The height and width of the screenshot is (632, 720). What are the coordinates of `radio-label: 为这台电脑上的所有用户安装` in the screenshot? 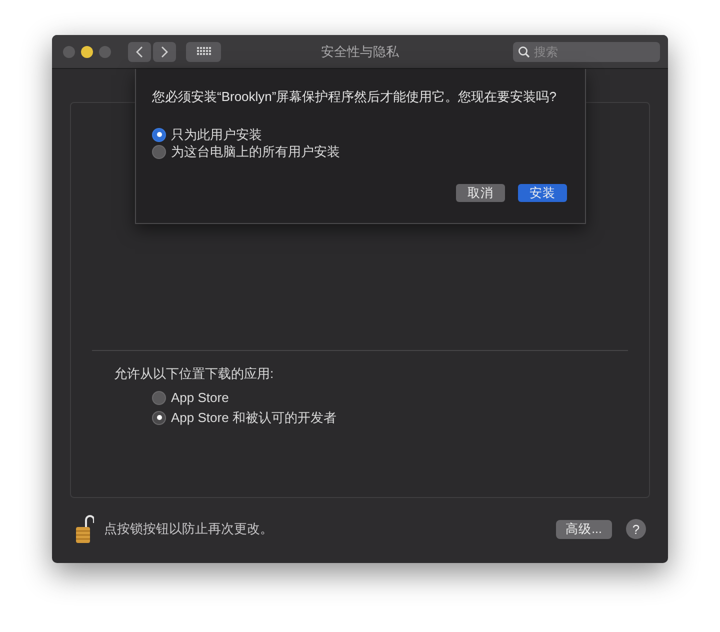 It's located at (255, 151).